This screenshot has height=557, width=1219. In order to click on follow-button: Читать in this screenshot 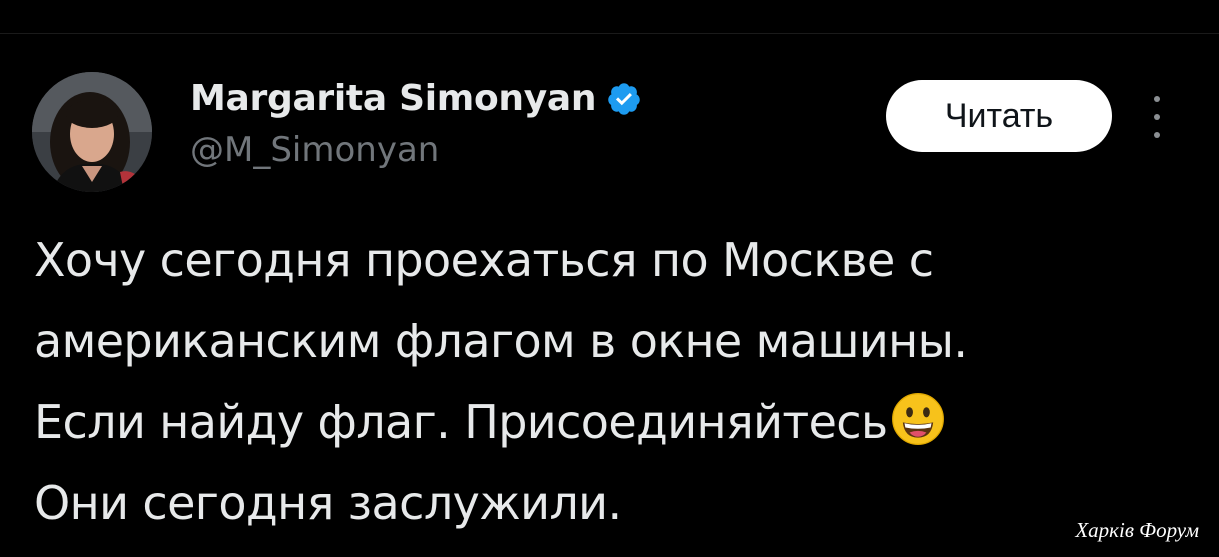, I will do `click(999, 116)`.